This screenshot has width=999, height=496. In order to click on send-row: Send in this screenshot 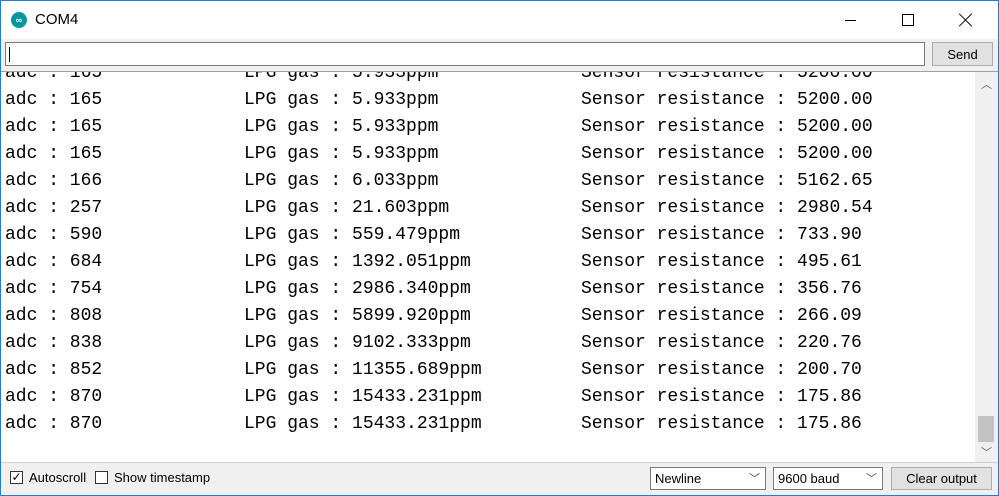, I will do `click(499, 55)`.